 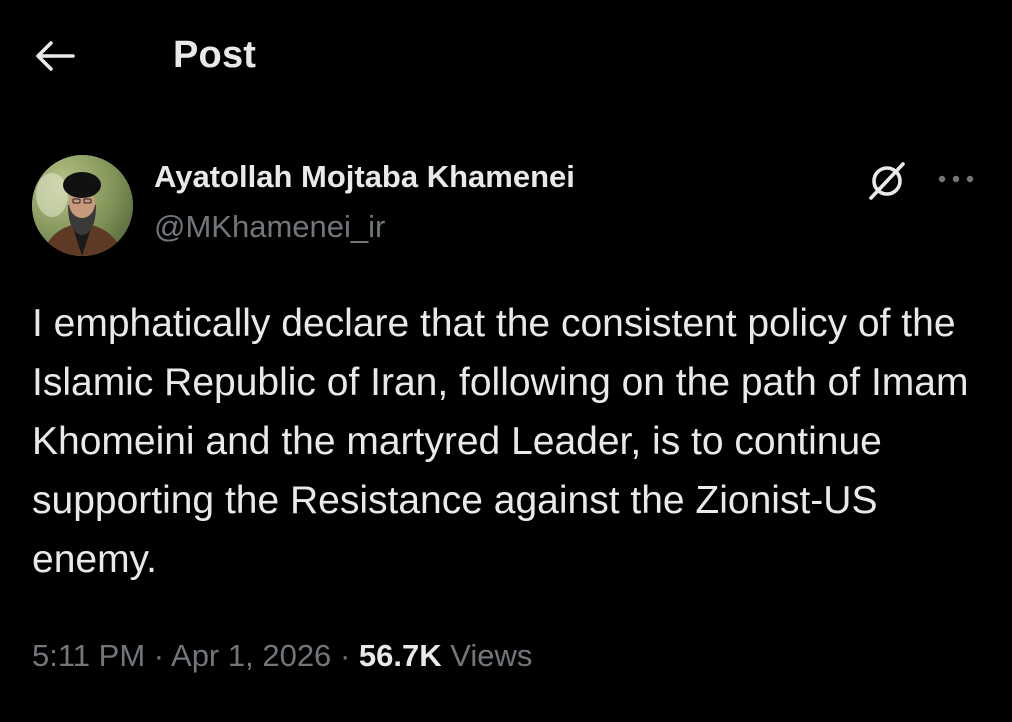 I want to click on grok-icon-button, so click(x=886, y=181).